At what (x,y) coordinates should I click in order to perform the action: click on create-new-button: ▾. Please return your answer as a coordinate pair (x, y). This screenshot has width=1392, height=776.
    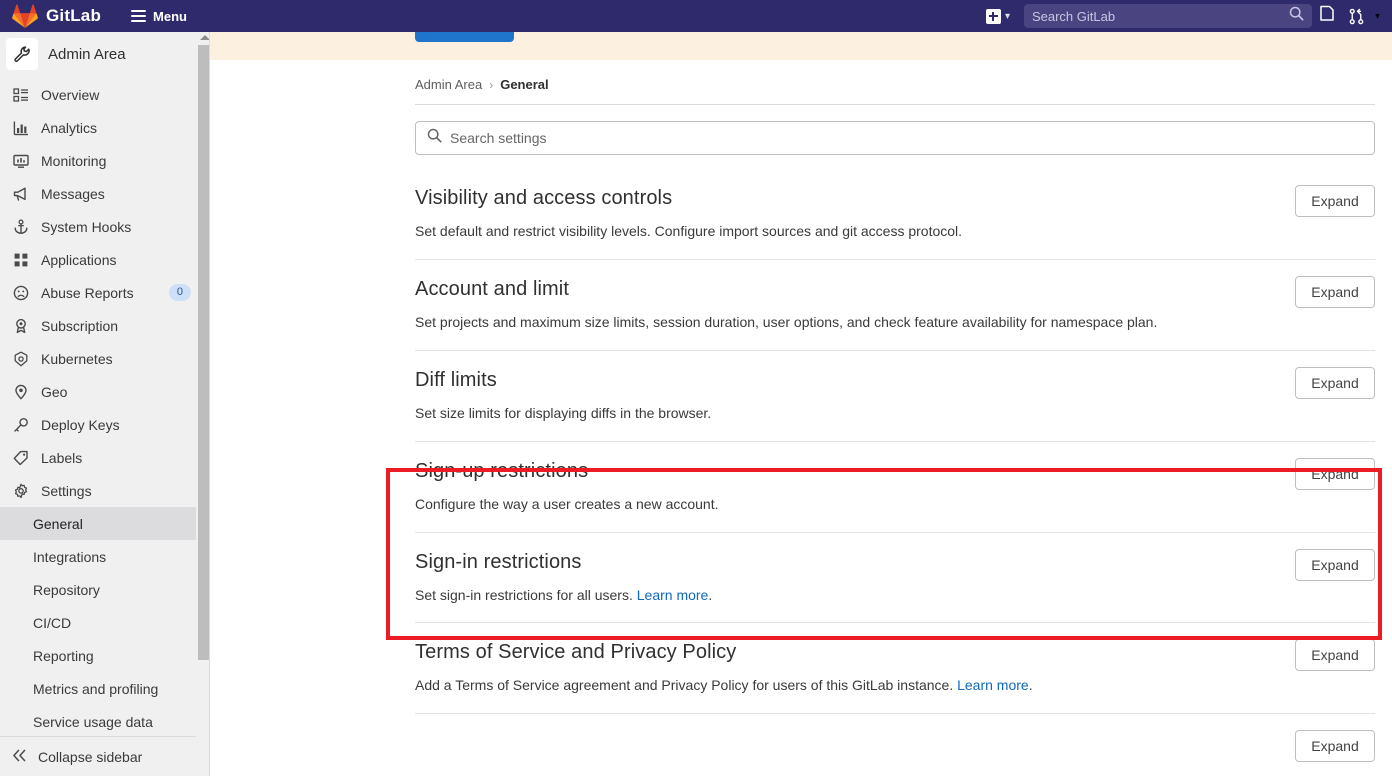
    Looking at the image, I should click on (998, 16).